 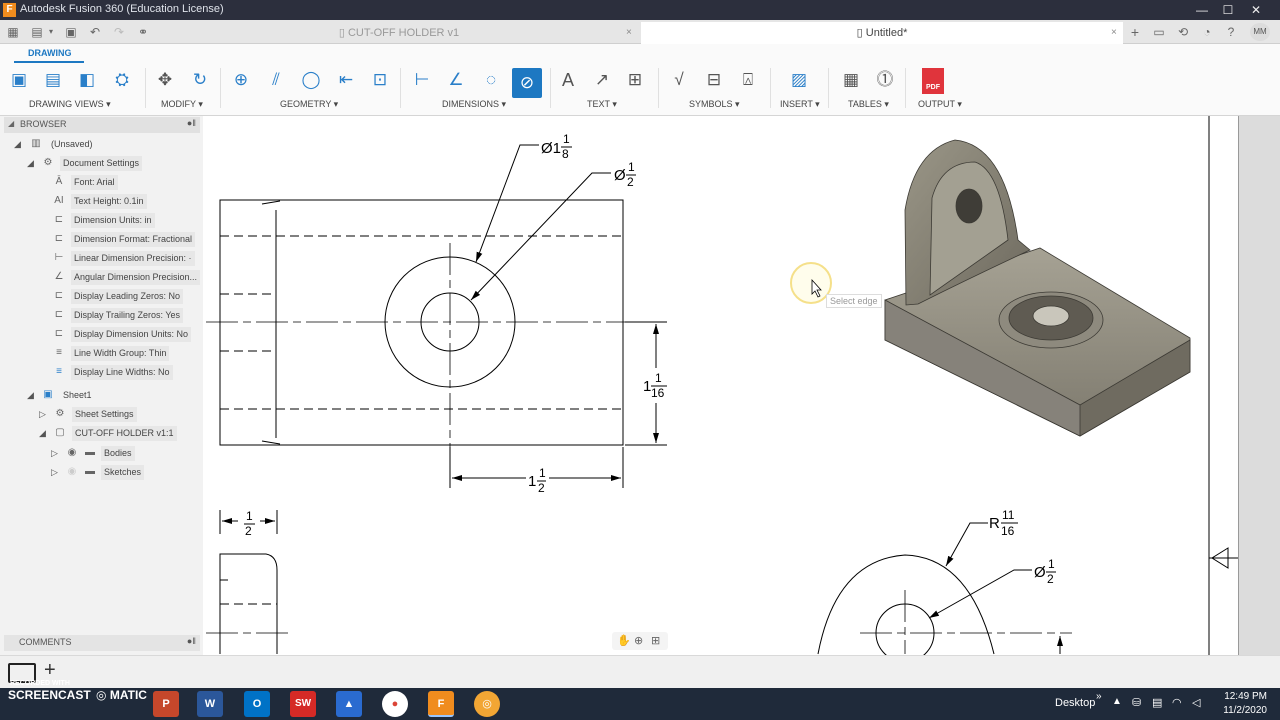 I want to click on tree-setting-item: ≡ Display Line Widths: No, so click(x=101, y=372).